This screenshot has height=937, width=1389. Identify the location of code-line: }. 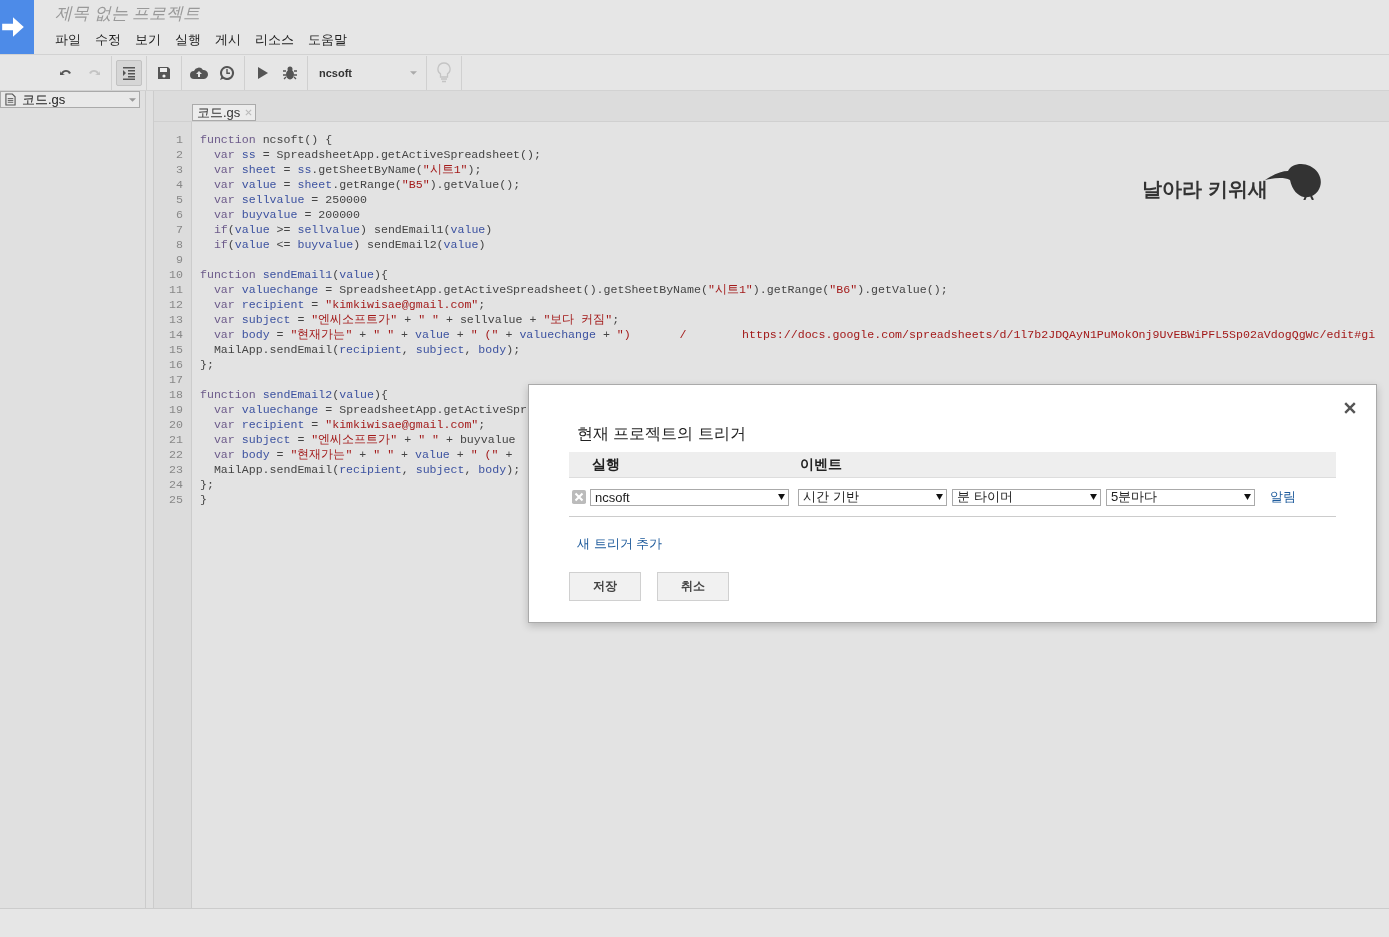
(203, 499).